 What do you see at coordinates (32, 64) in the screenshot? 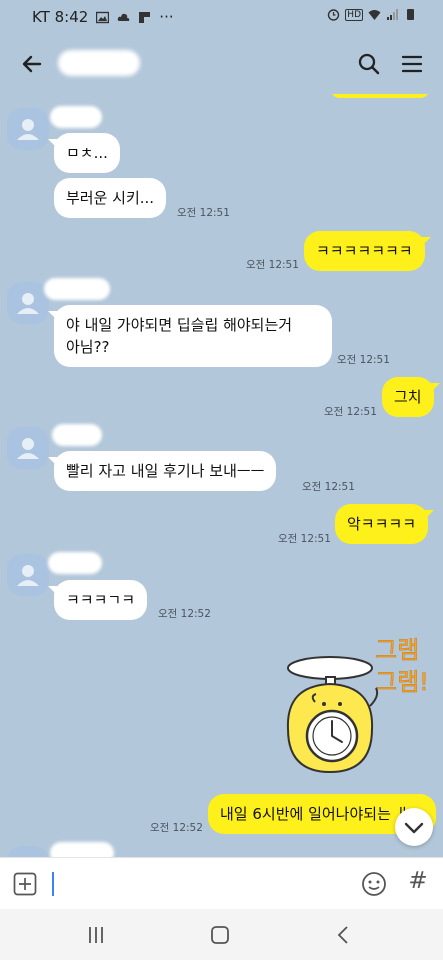
I see `arrow-left-icon` at bounding box center [32, 64].